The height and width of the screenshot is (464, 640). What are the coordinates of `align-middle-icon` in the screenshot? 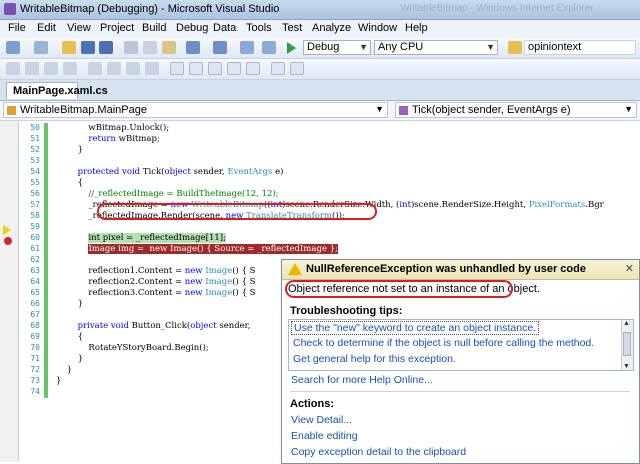 It's located at (95, 68).